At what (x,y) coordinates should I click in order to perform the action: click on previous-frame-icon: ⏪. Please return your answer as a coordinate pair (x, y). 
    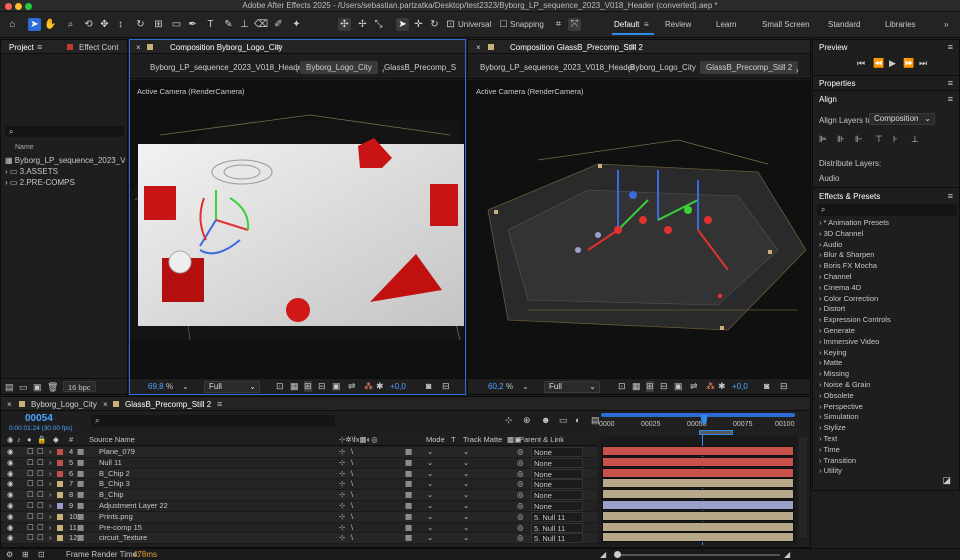
    Looking at the image, I should click on (878, 63).